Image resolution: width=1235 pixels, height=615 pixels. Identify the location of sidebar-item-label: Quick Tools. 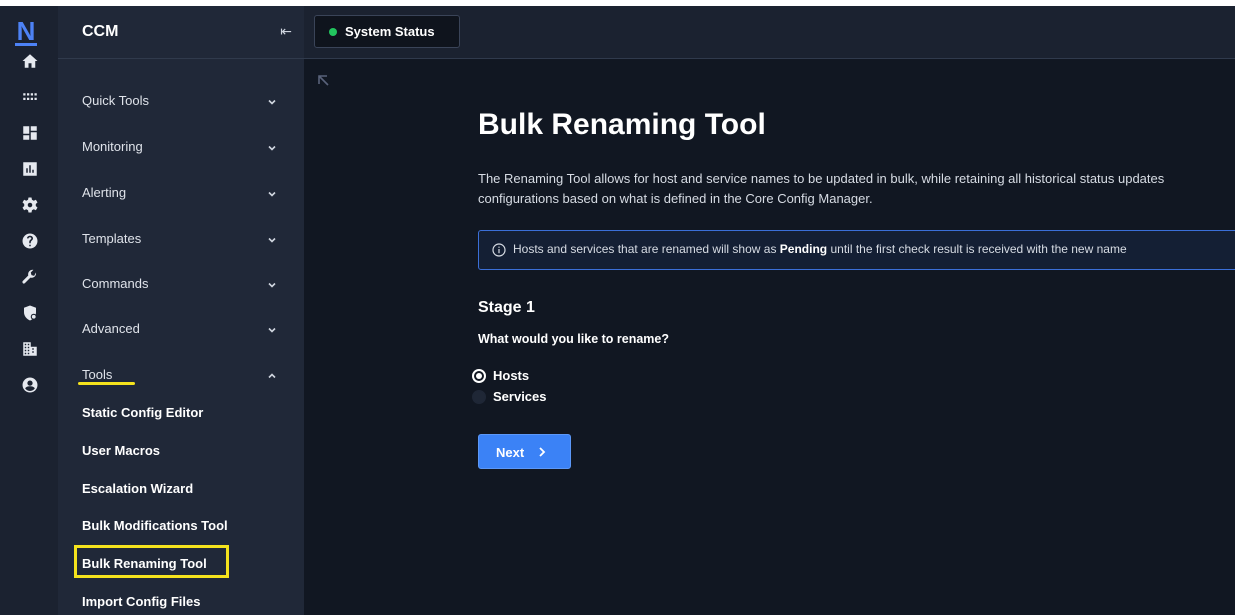
(115, 100).